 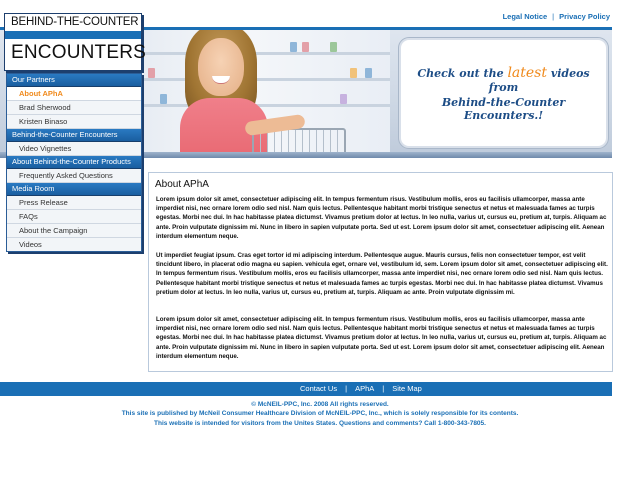 I want to click on site-logo: BEHIND-THE-COUNTER ENCOUNTERS, so click(x=75, y=42).